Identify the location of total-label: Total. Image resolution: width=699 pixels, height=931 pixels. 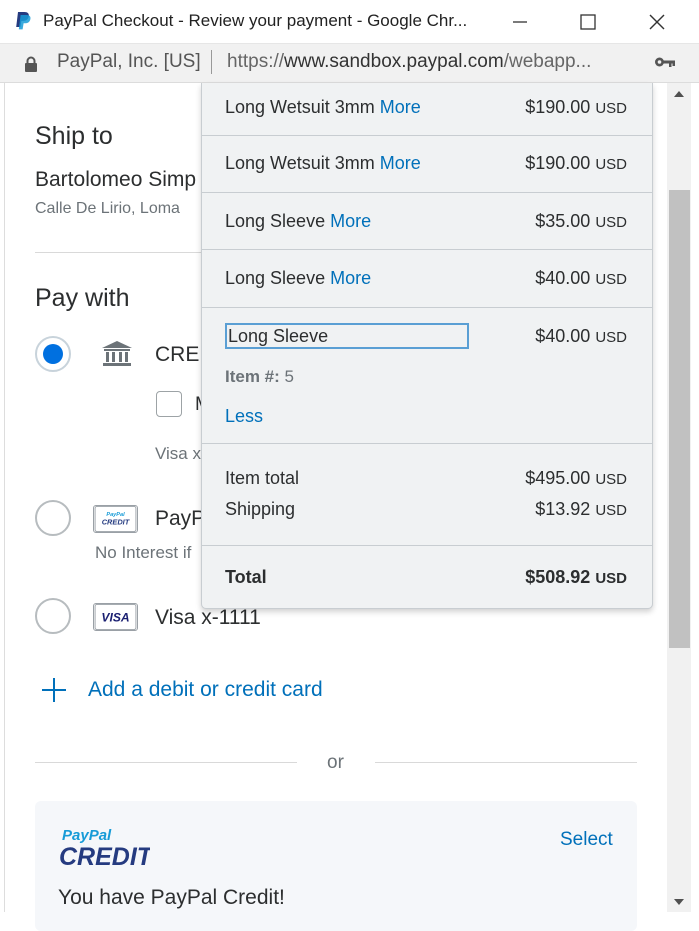
(246, 577).